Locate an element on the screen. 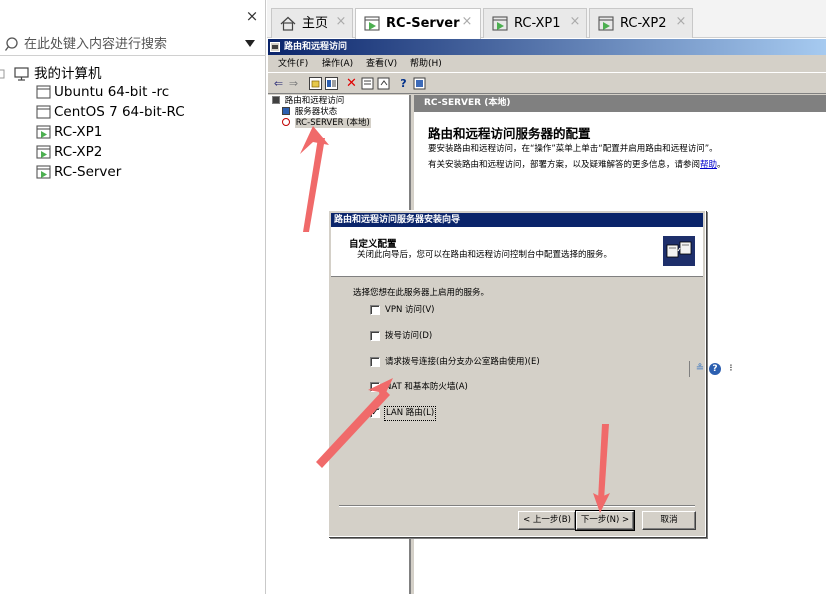  tree-node-routing: 路由和远程访问 is located at coordinates (308, 101).